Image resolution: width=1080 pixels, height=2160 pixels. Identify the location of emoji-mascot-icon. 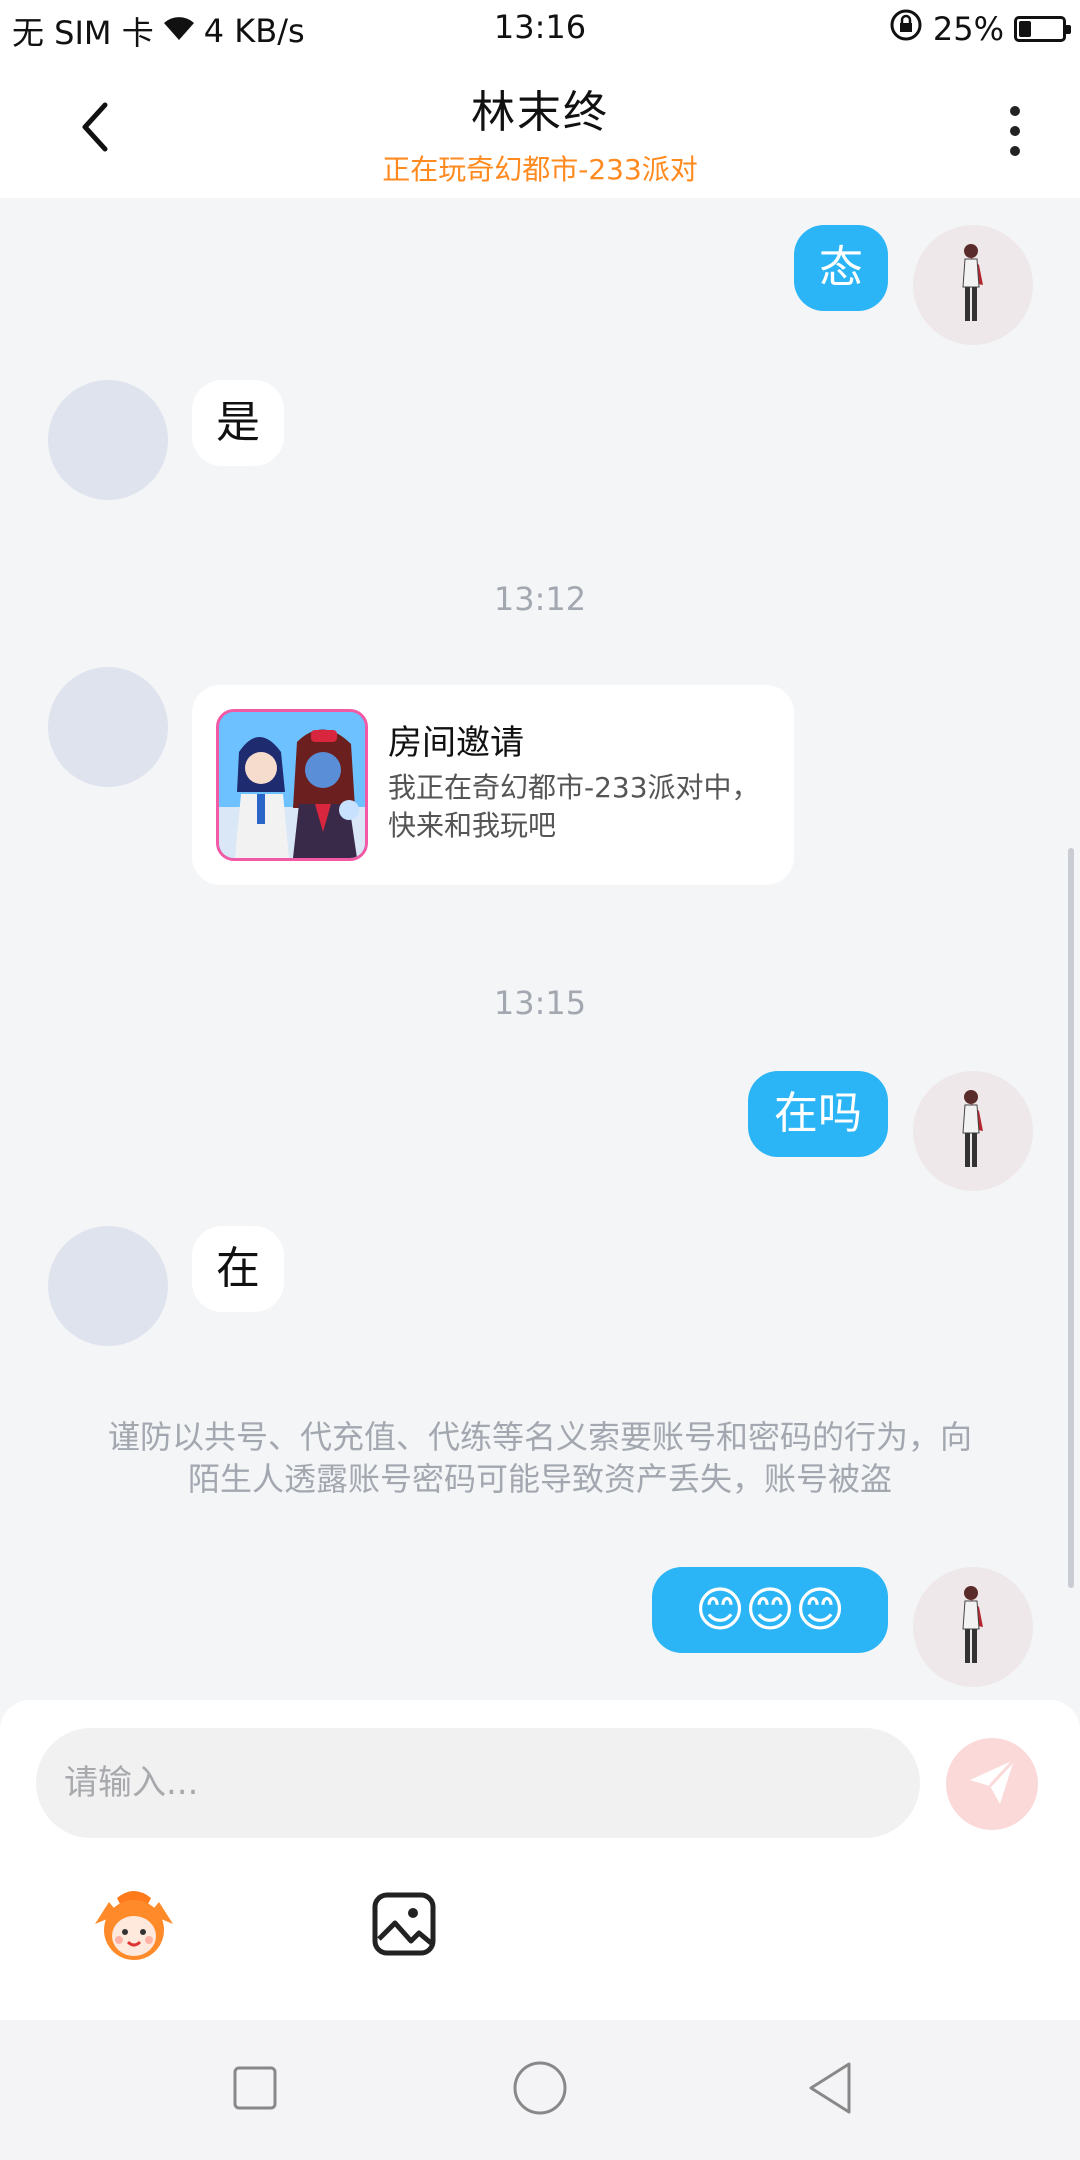
(134, 1926).